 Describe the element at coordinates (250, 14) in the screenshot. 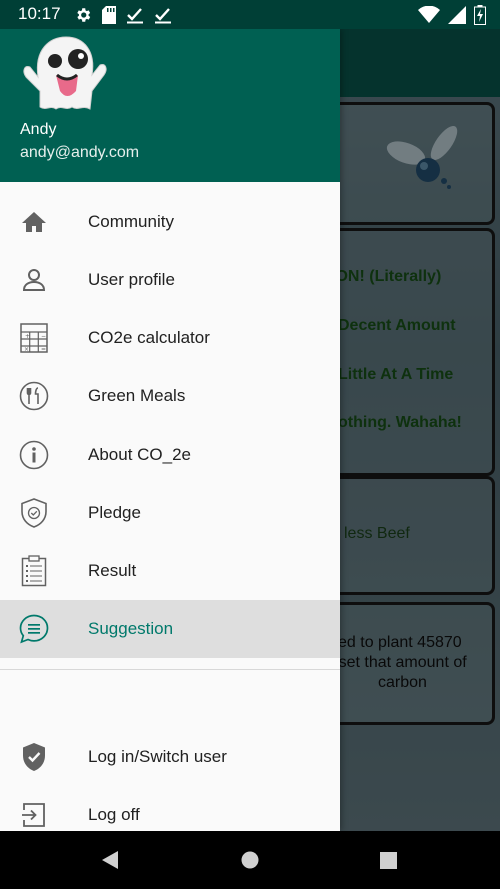

I see `status-bar: 10:17` at that location.